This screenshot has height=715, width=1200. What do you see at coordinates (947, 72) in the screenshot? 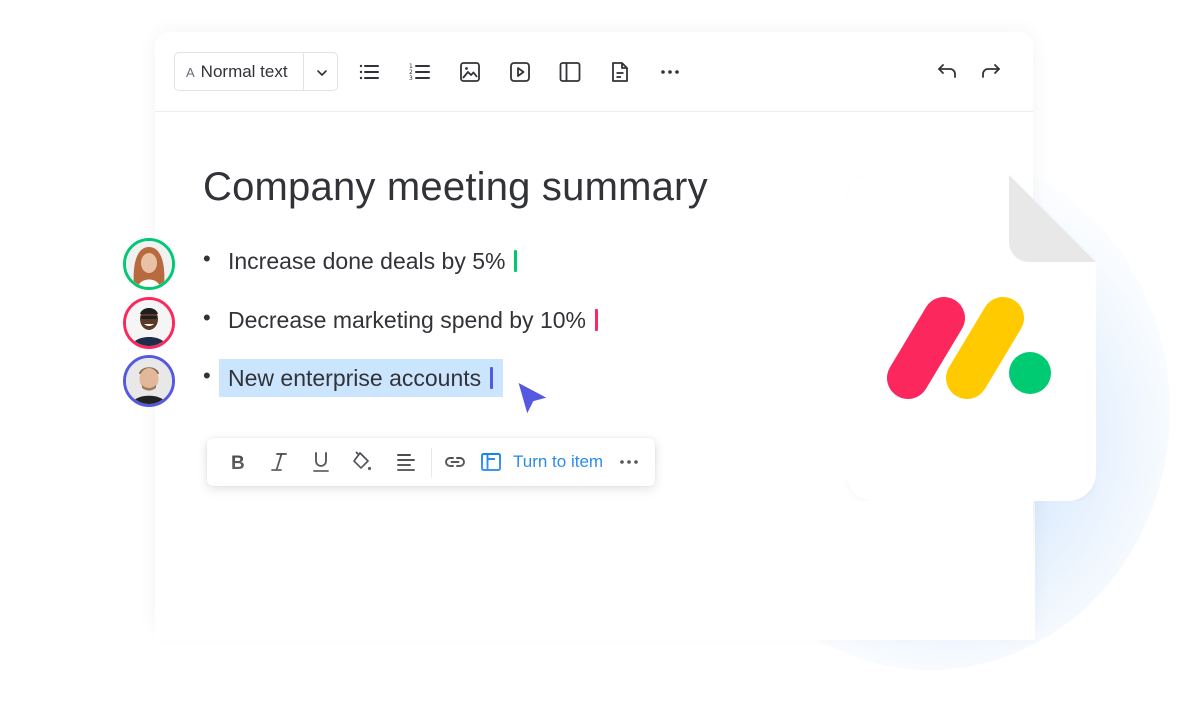
I see `undo-icon` at bounding box center [947, 72].